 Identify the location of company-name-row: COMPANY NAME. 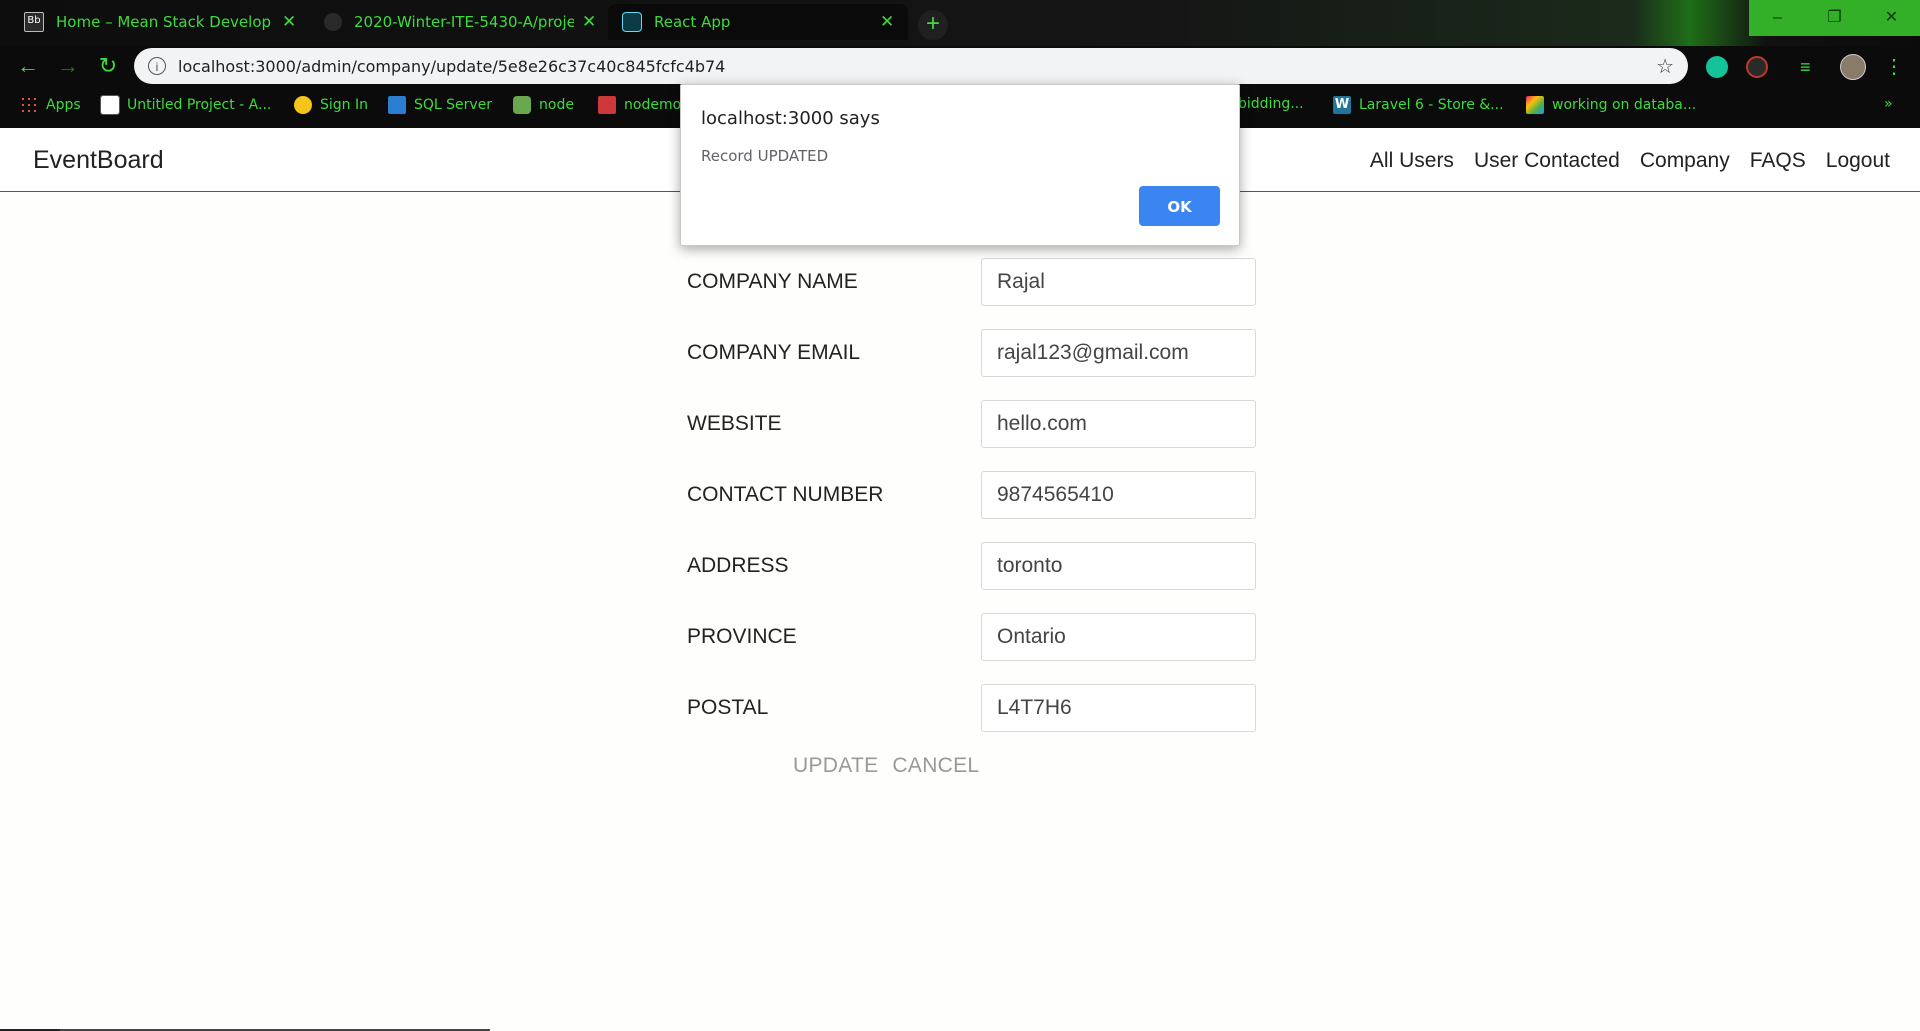
(972, 282).